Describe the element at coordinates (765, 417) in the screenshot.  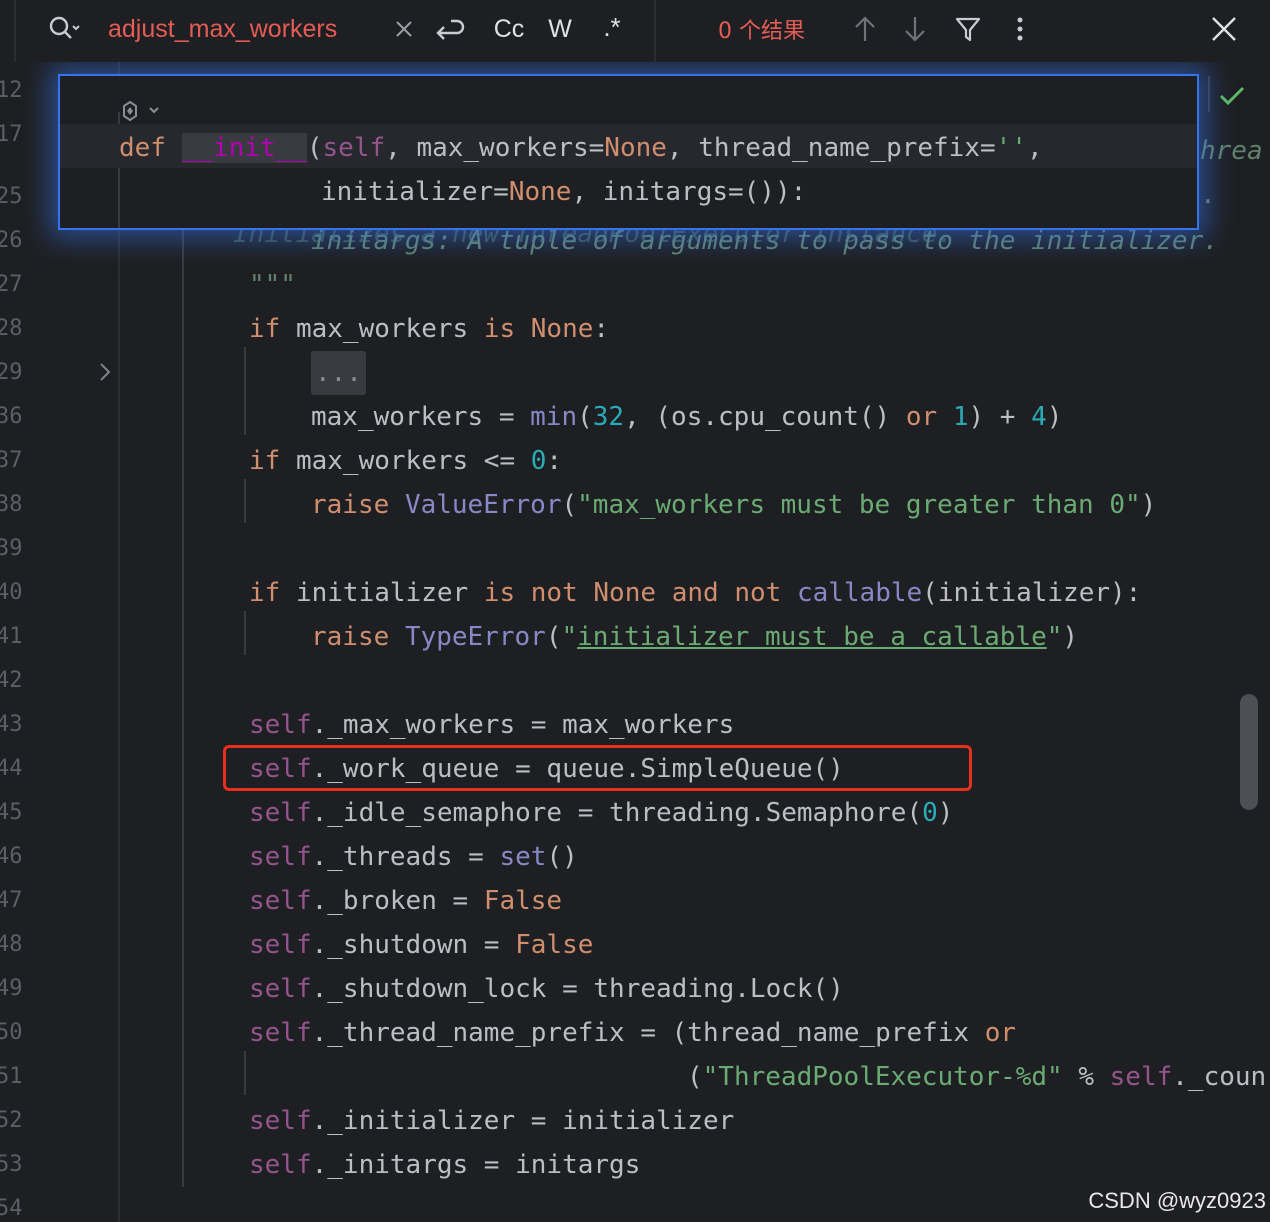
I see `code-text: , (os.cpu_count()` at that location.